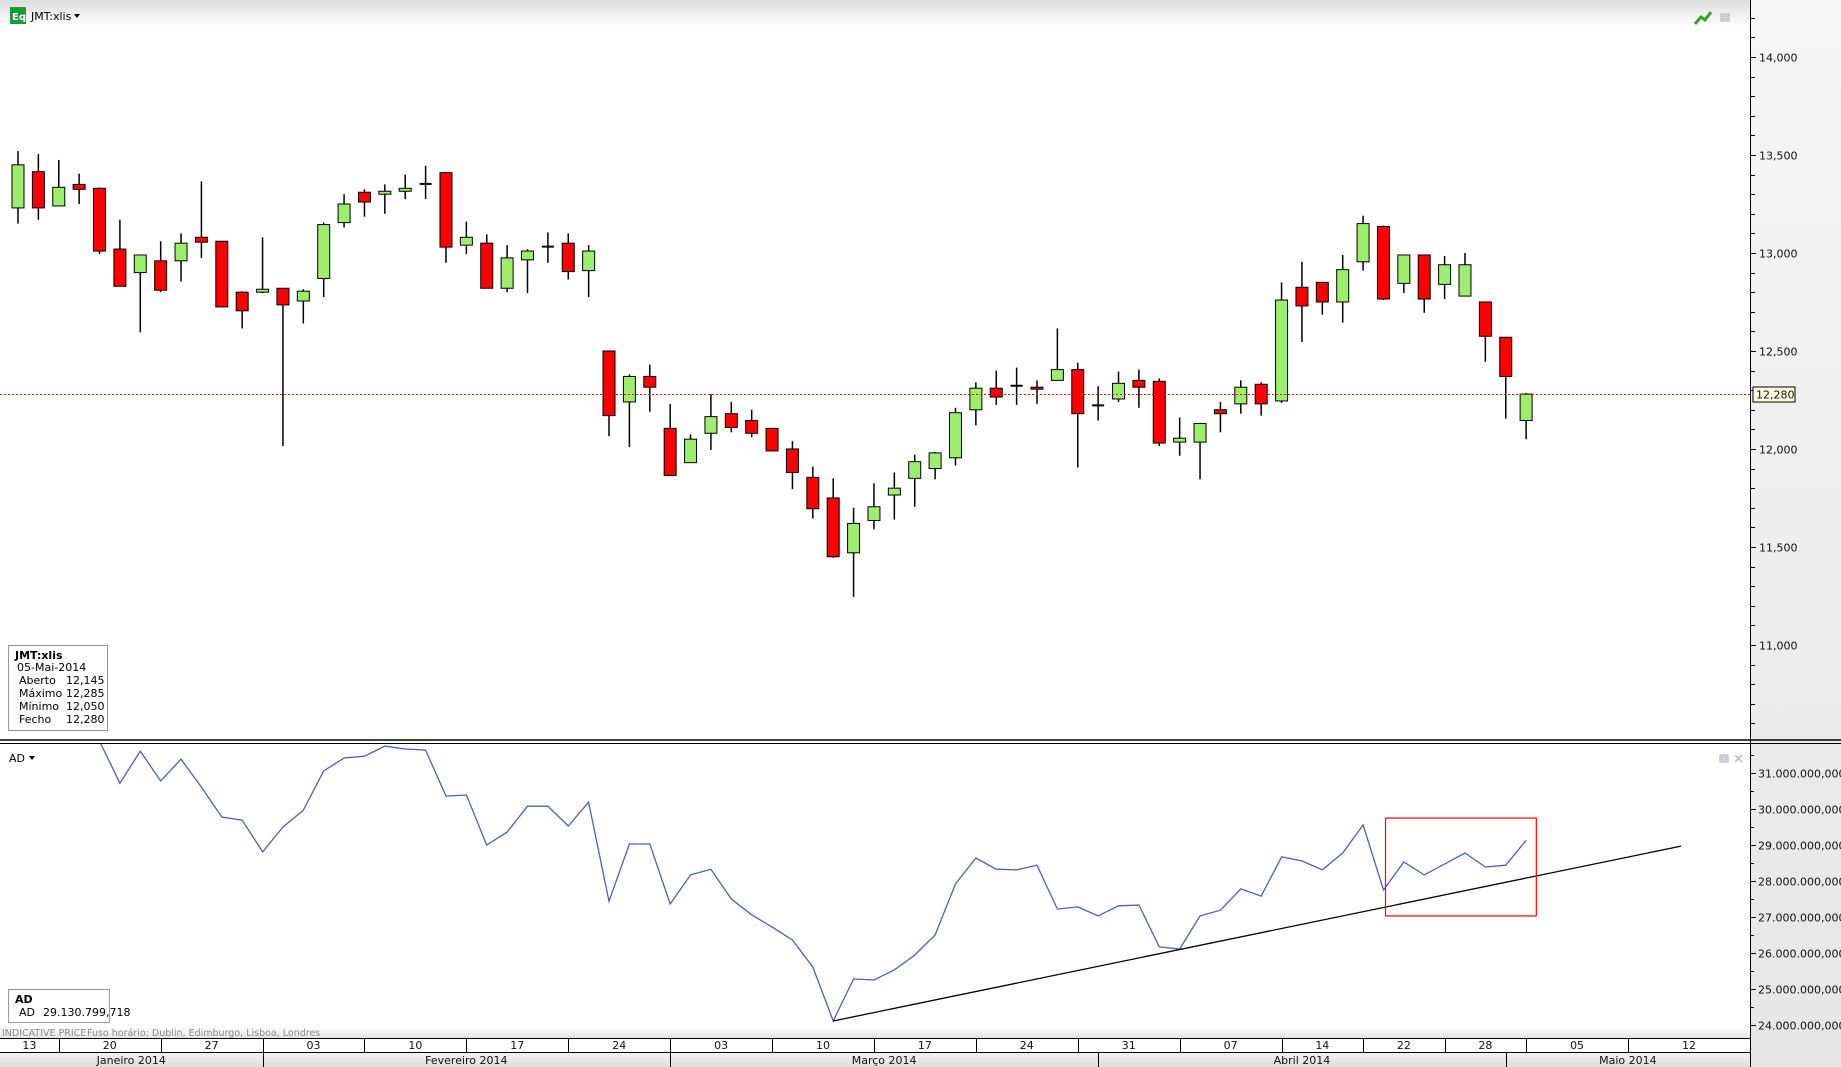  What do you see at coordinates (415, 1045) in the screenshot?
I see `week-label: 10` at bounding box center [415, 1045].